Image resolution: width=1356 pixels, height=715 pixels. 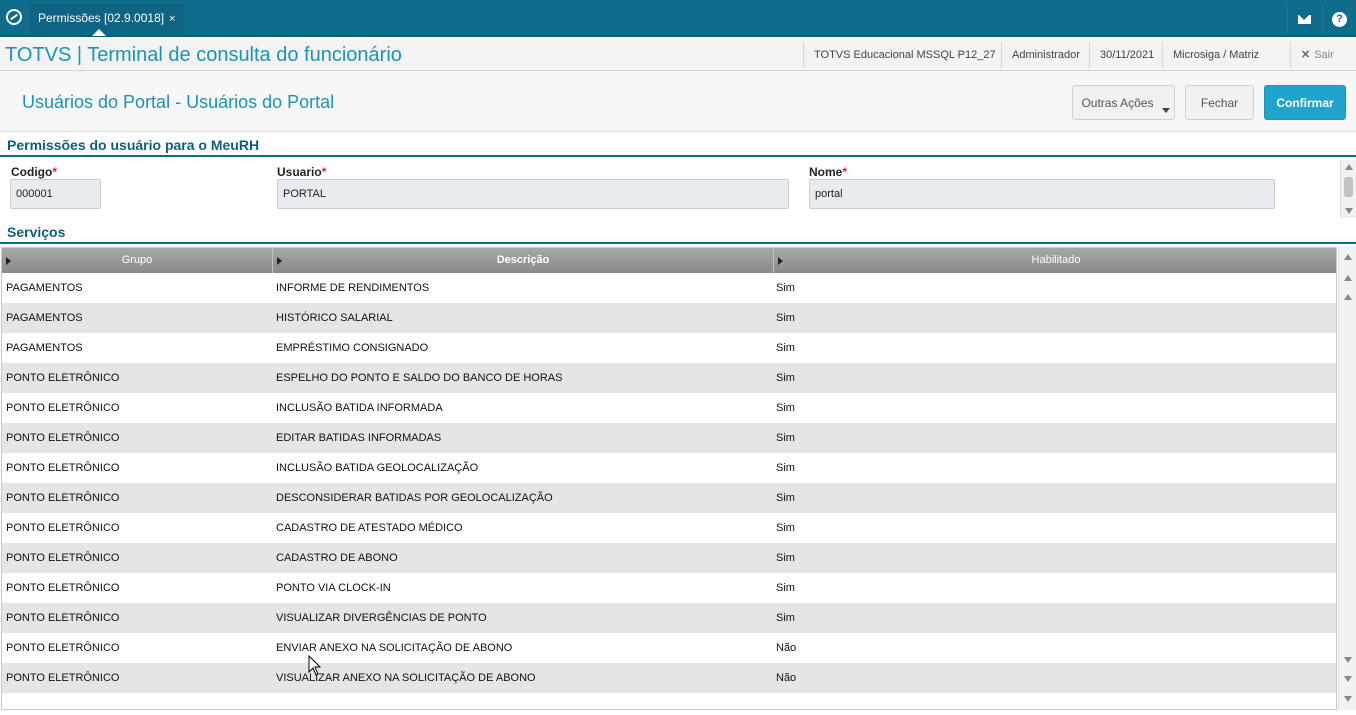 What do you see at coordinates (337, 558) in the screenshot?
I see `cell-descricao: CADASTRO DE ABONO` at bounding box center [337, 558].